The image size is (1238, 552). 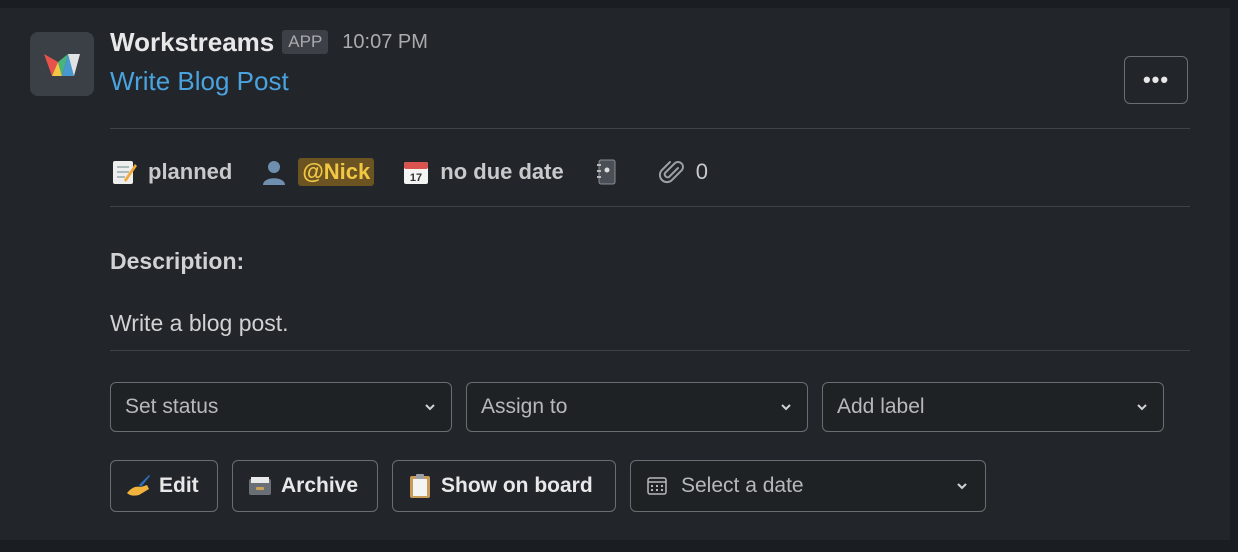 I want to click on show-on-board-label: Show on board, so click(x=517, y=485).